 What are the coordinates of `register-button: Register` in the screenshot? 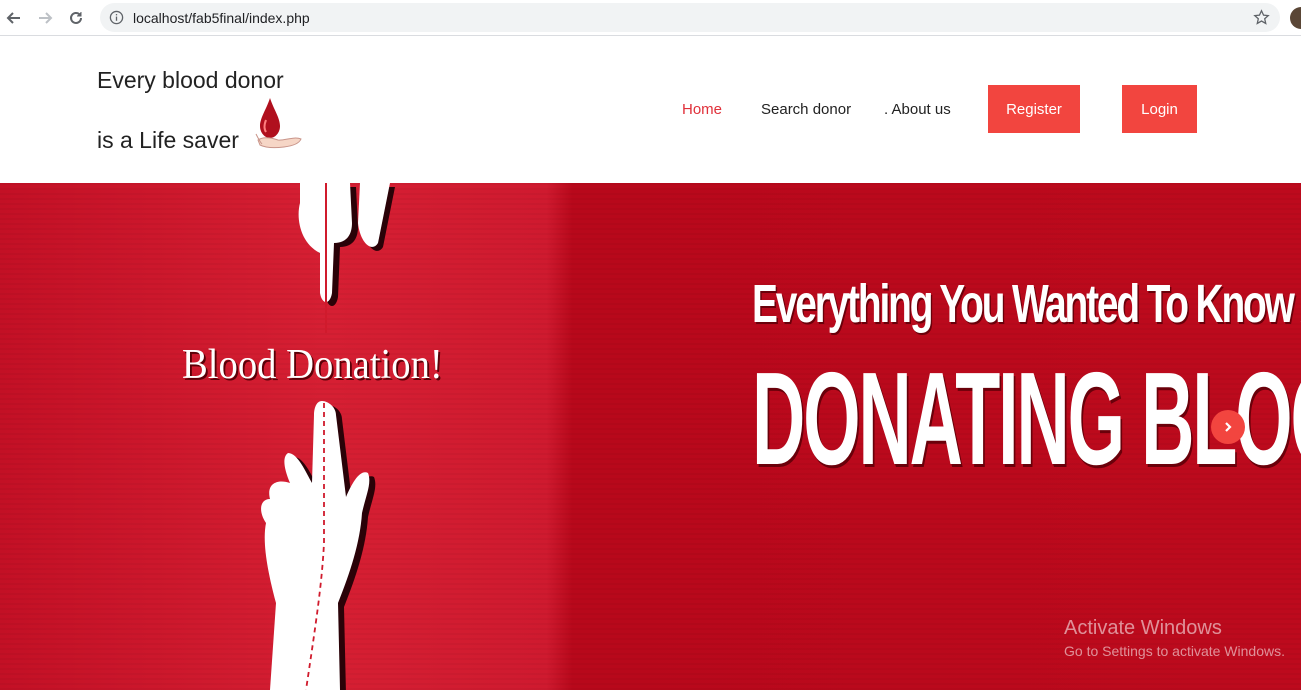 It's located at (1034, 109).